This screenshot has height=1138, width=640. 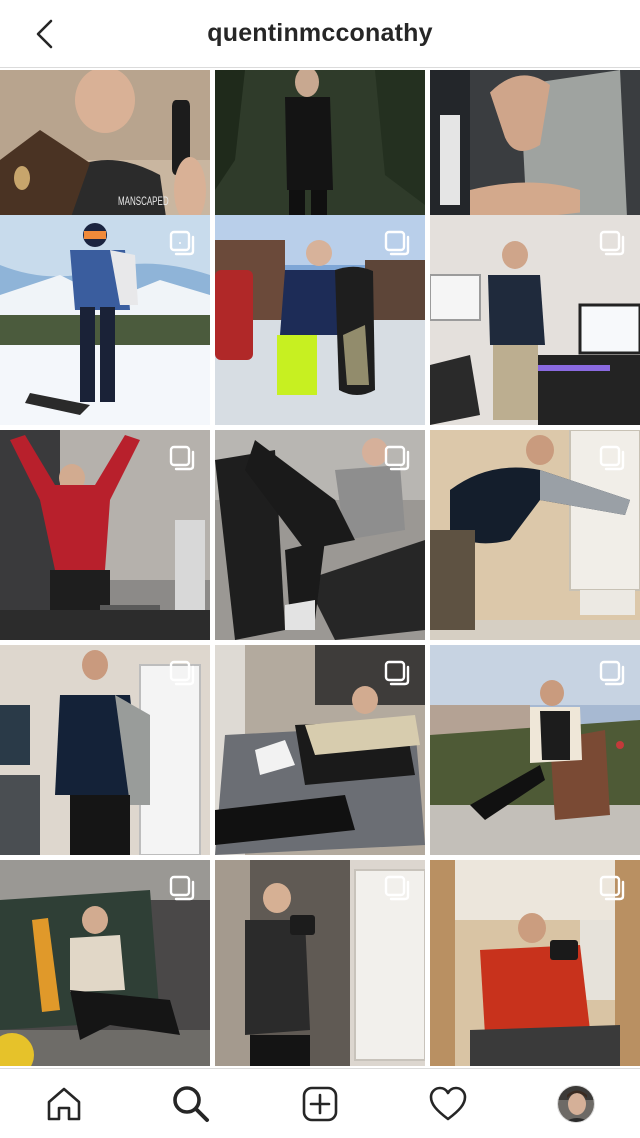 I want to click on activity-heart-icon, so click(x=448, y=1103).